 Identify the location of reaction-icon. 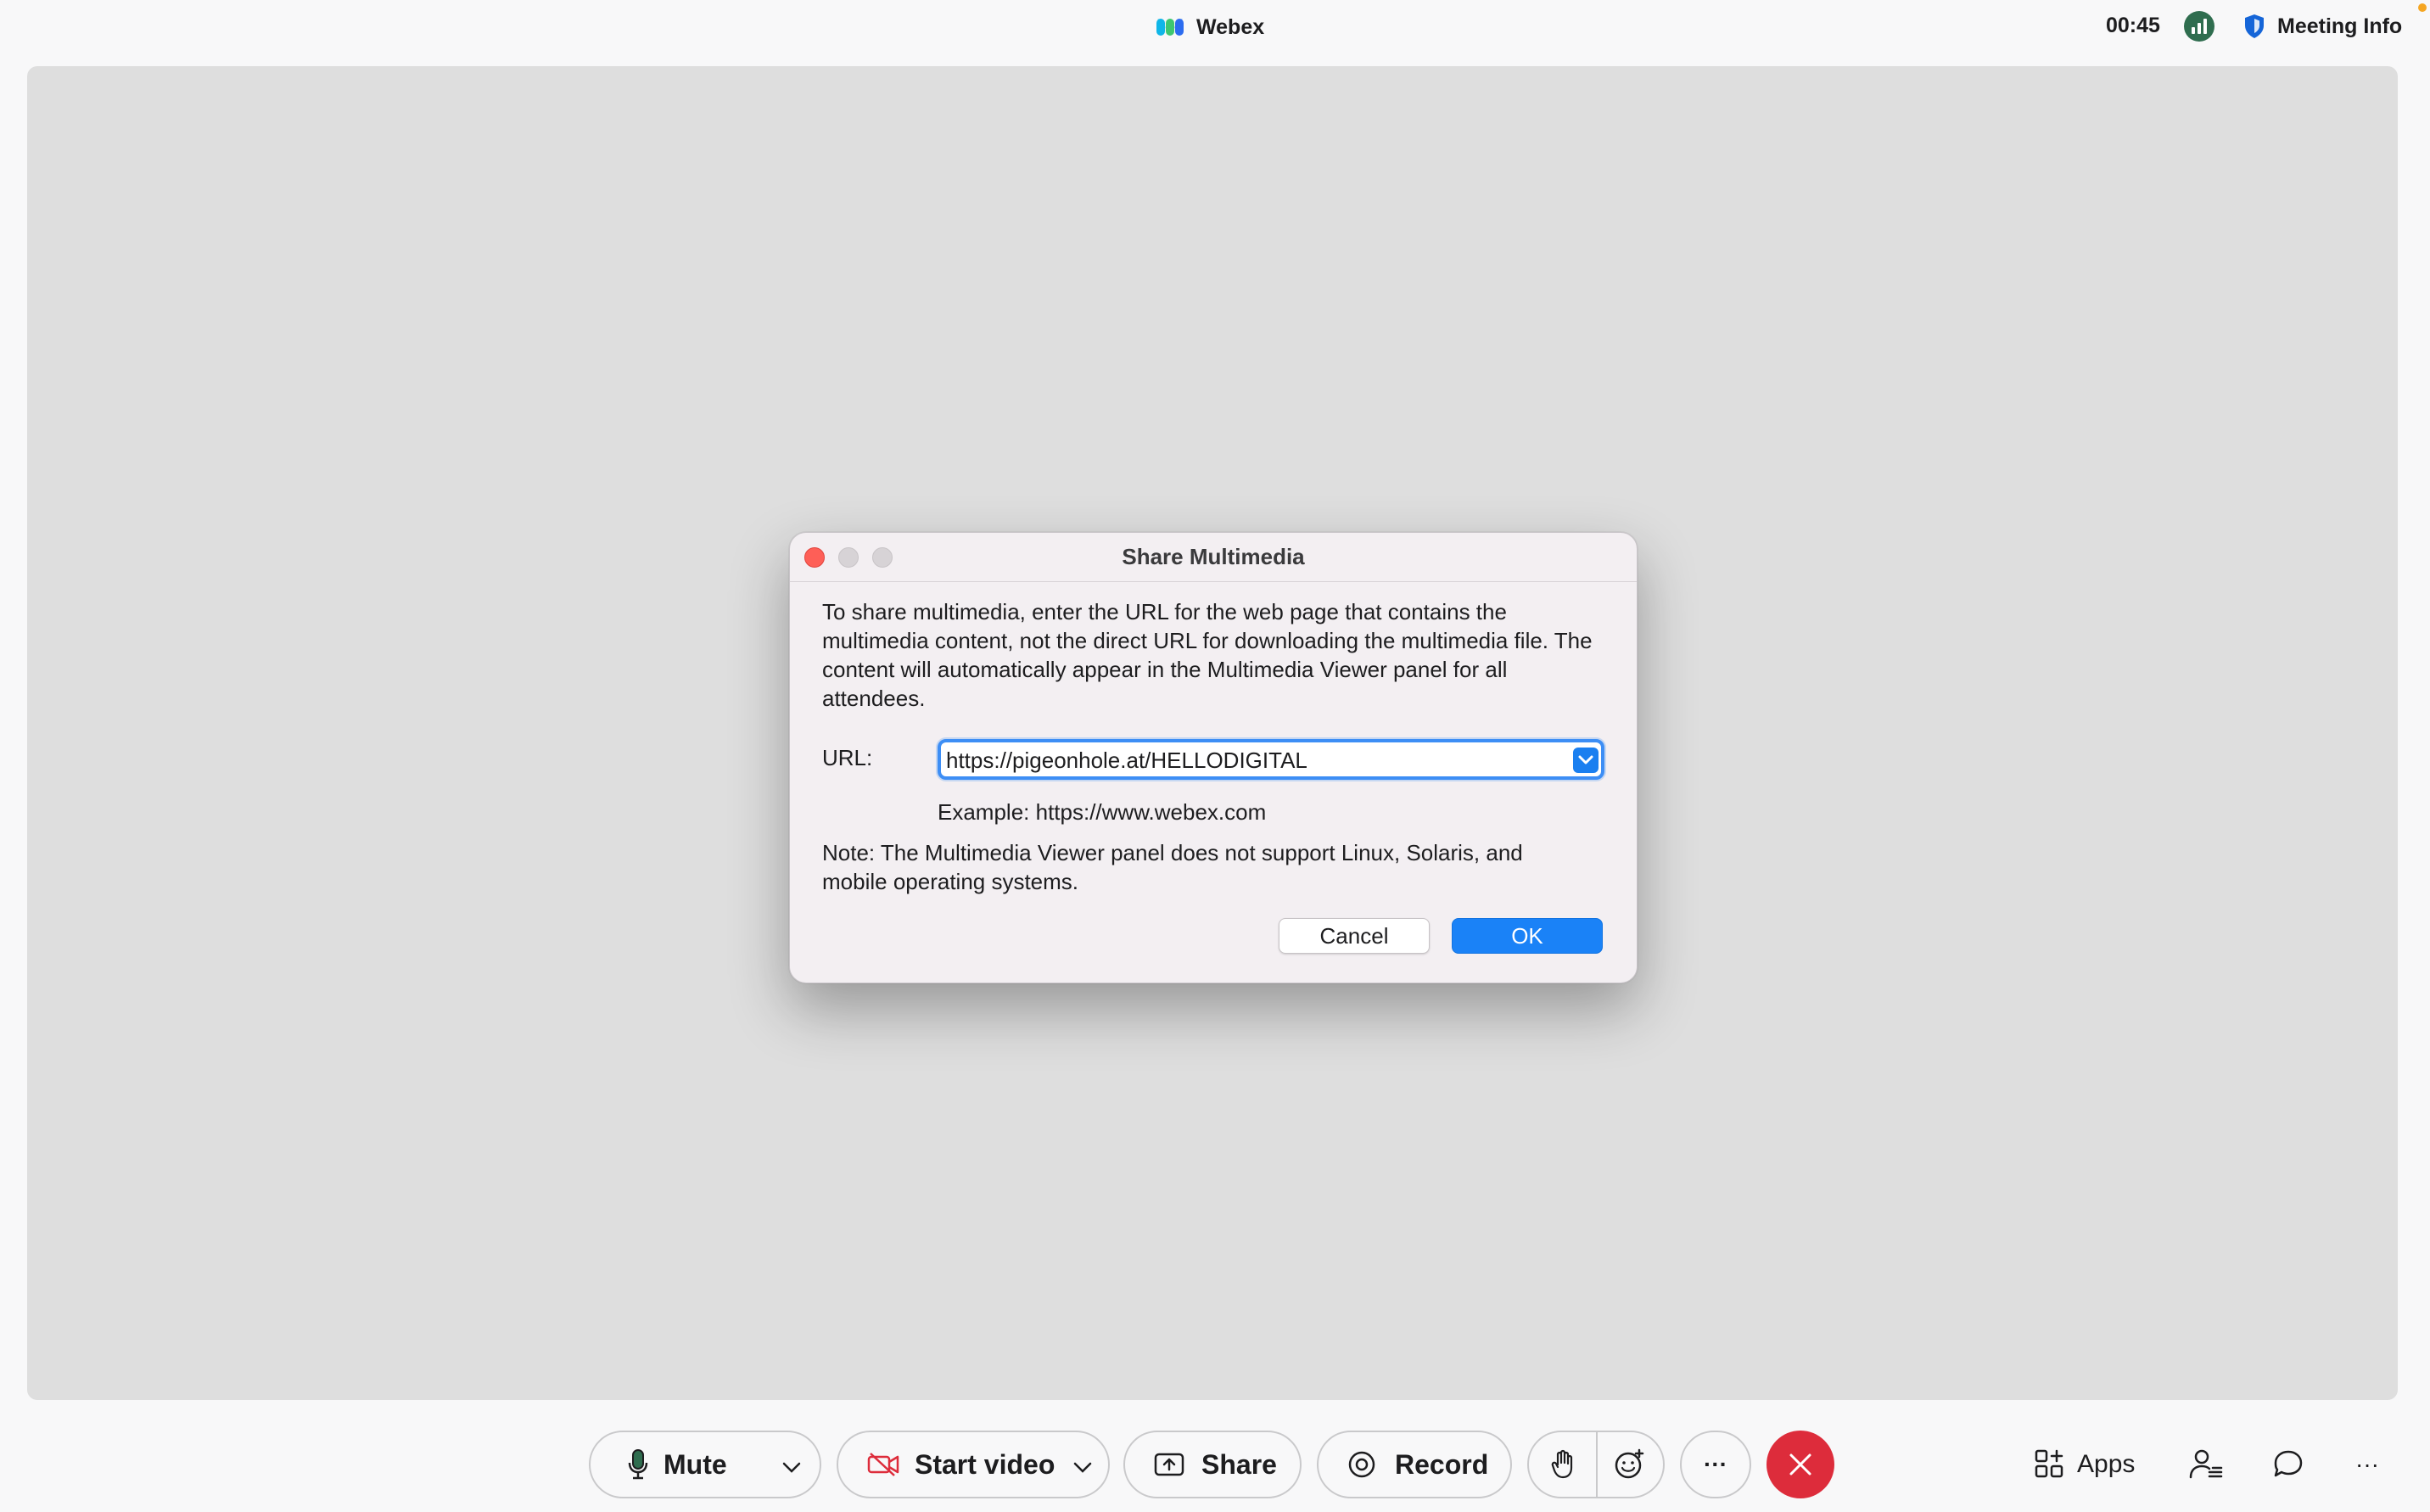
(1629, 1463).